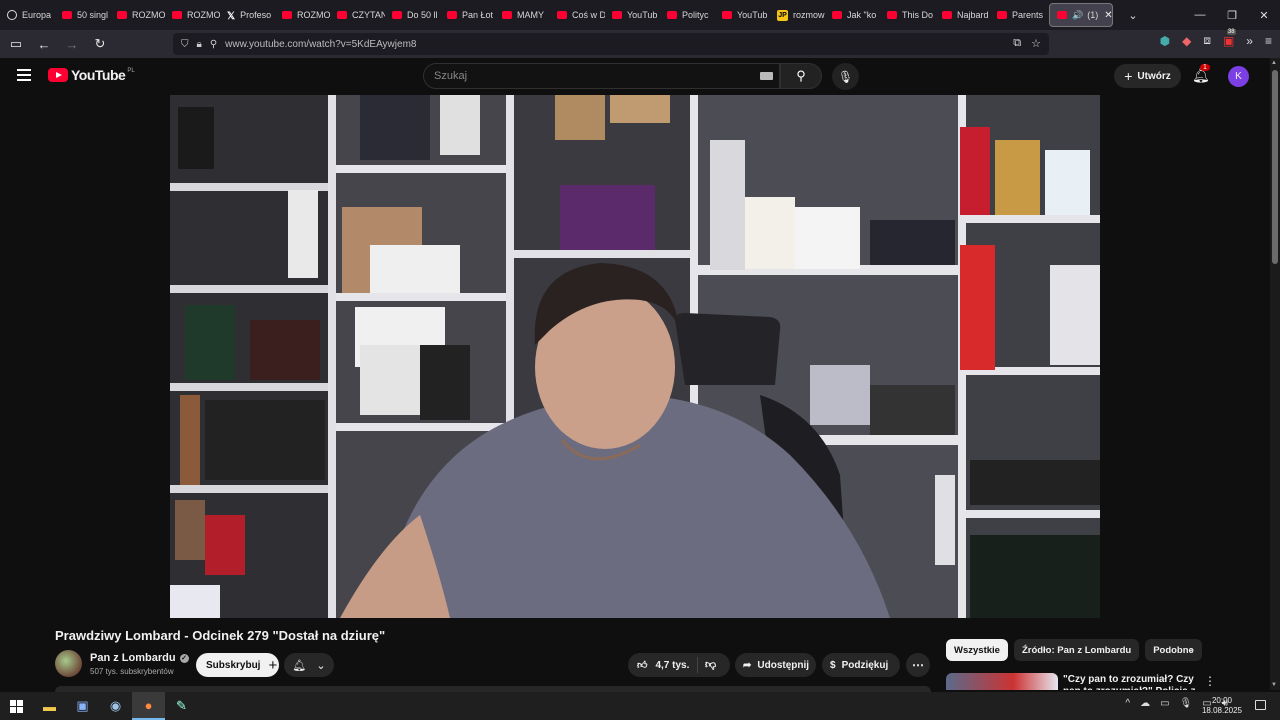 The image size is (1280, 720). I want to click on browser-tab: Polityc, so click(687, 15).